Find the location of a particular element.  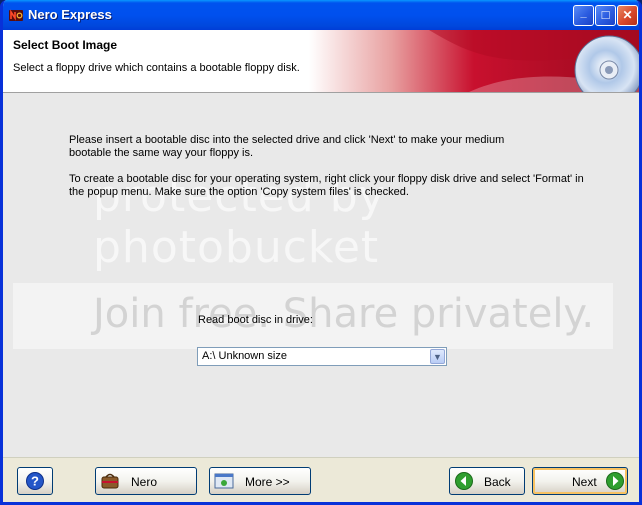

nero-bag-icon is located at coordinates (110, 481).